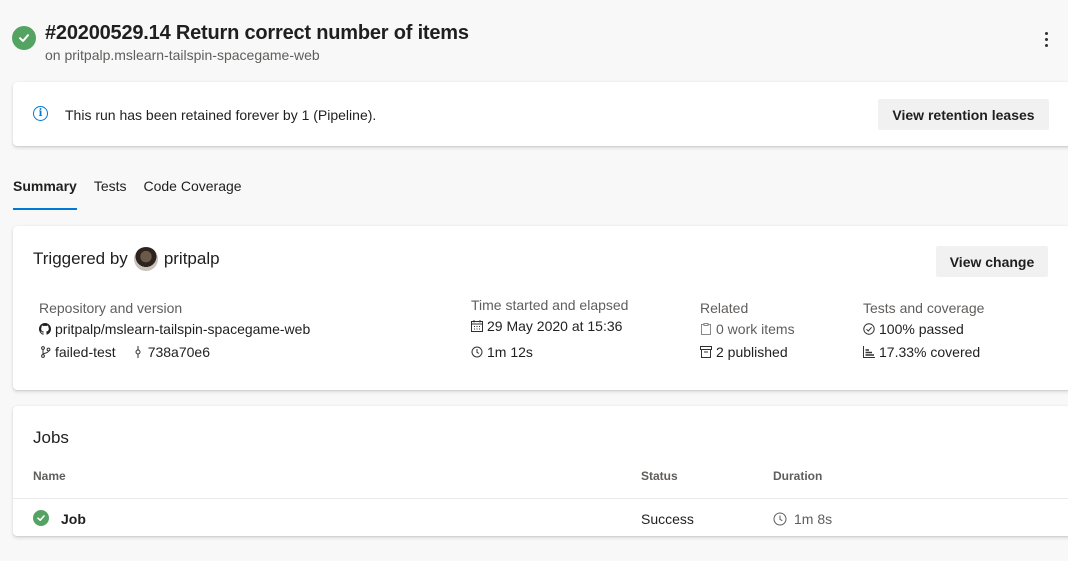 Image resolution: width=1068 pixels, height=561 pixels. Describe the element at coordinates (73, 519) in the screenshot. I see `job-name: Job` at that location.